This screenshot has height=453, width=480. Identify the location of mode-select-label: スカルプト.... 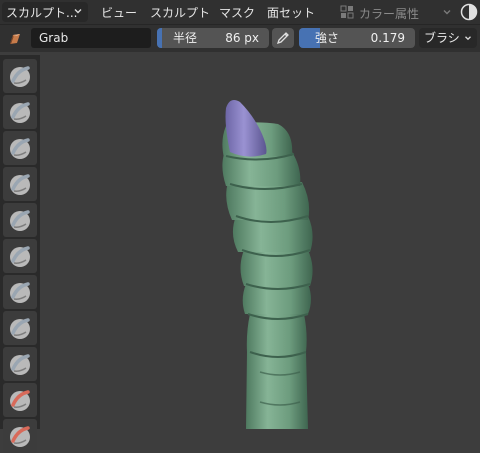
(42, 12).